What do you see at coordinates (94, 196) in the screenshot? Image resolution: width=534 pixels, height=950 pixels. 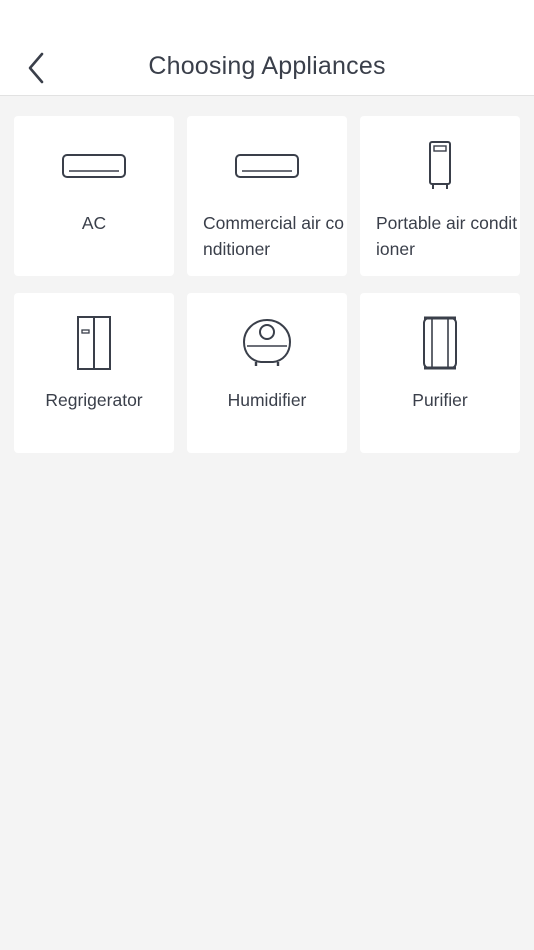 I see `appliance-card-ac: AC` at bounding box center [94, 196].